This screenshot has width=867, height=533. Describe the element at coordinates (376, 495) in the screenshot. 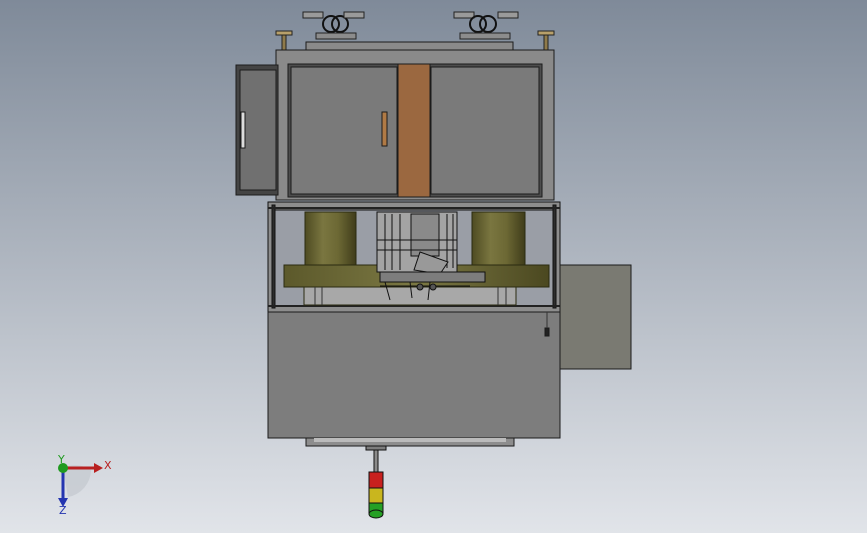

I see `tower-light-yellow` at that location.